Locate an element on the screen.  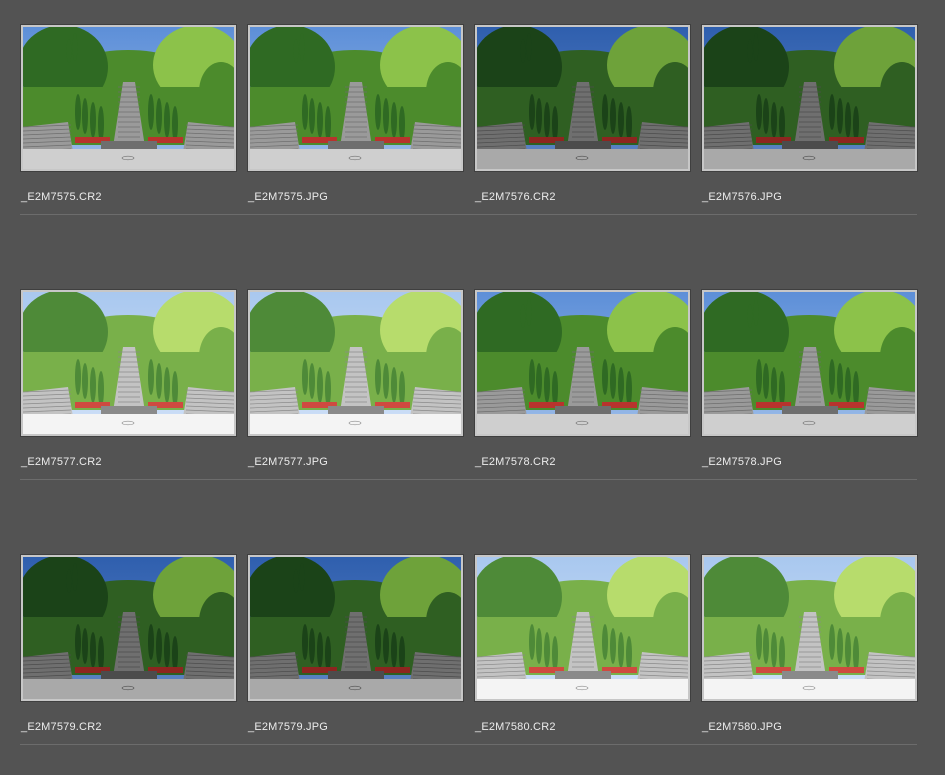
filename-label: _E2M7576.CR2 is located at coordinates (515, 197).